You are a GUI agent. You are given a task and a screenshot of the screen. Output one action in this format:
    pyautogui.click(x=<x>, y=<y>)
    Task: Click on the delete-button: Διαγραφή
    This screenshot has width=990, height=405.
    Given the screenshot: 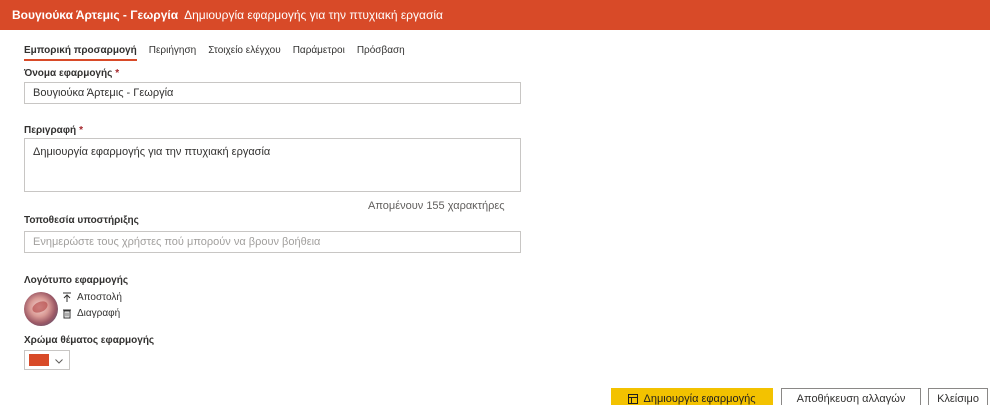 What is the action you would take?
    pyautogui.click(x=90, y=313)
    